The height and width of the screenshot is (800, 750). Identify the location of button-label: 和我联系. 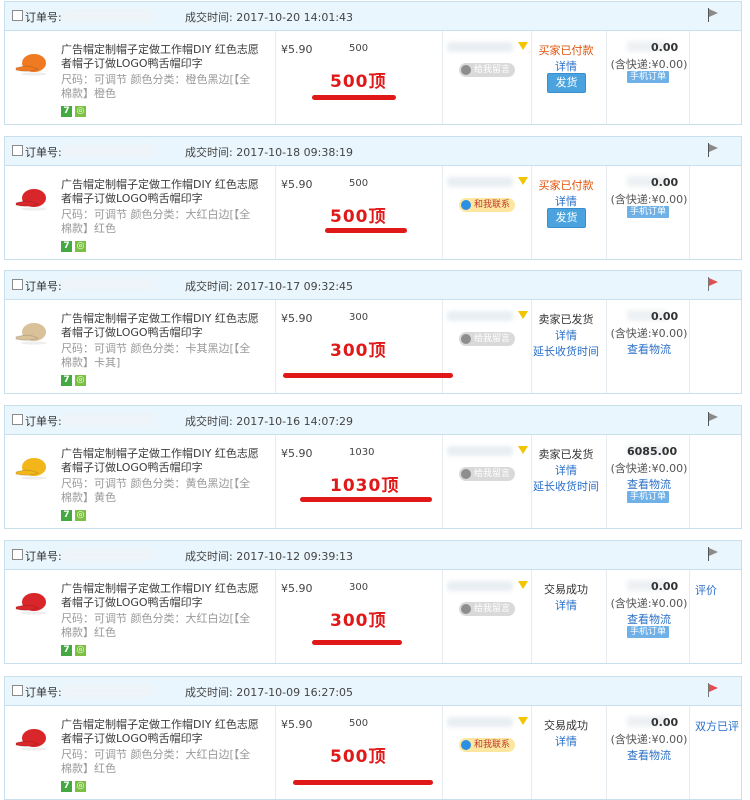
(492, 745).